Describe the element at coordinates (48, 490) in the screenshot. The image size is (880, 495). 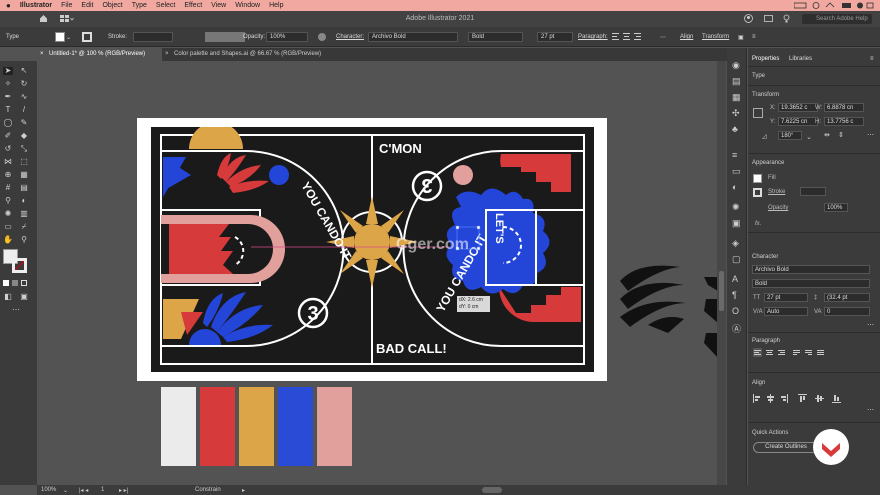
I see `zoom-level: 100%` at that location.